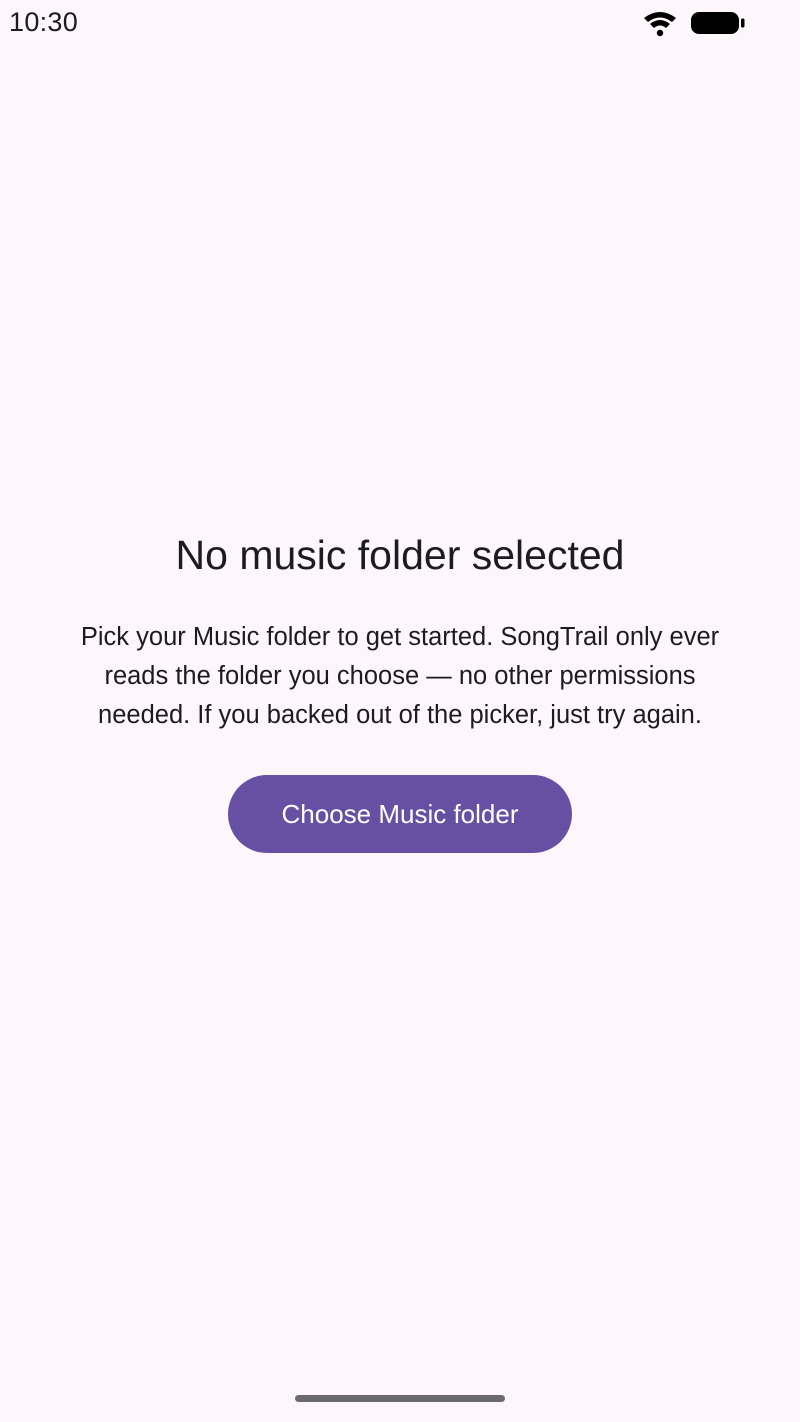 The width and height of the screenshot is (800, 1422). What do you see at coordinates (718, 23) in the screenshot?
I see `battery-icon` at bounding box center [718, 23].